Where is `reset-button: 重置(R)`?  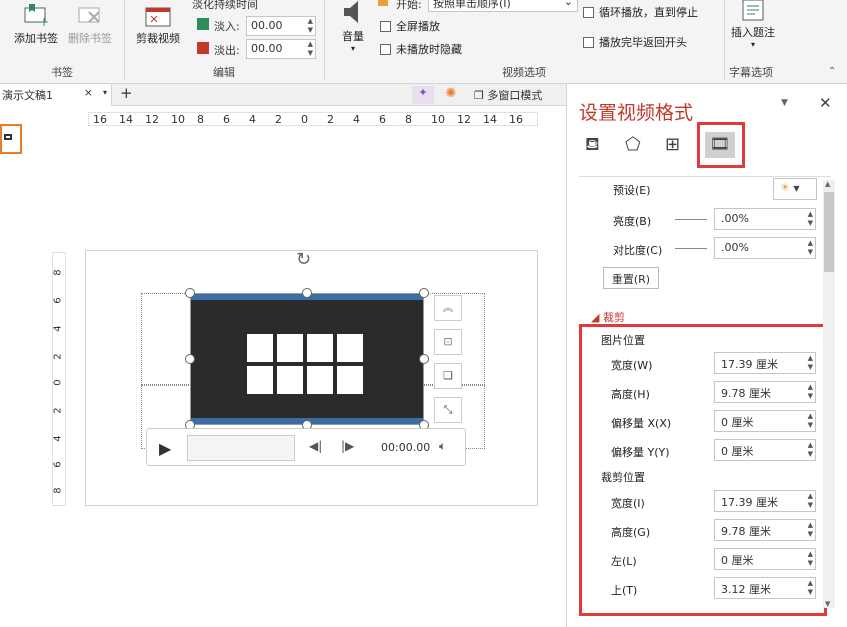 reset-button: 重置(R) is located at coordinates (631, 278).